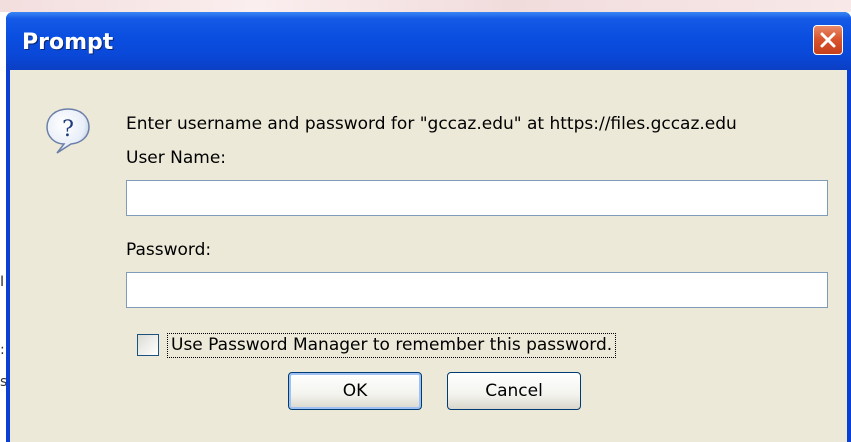 The image size is (851, 442). Describe the element at coordinates (425, 6) in the screenshot. I see `background-page-strip` at that location.